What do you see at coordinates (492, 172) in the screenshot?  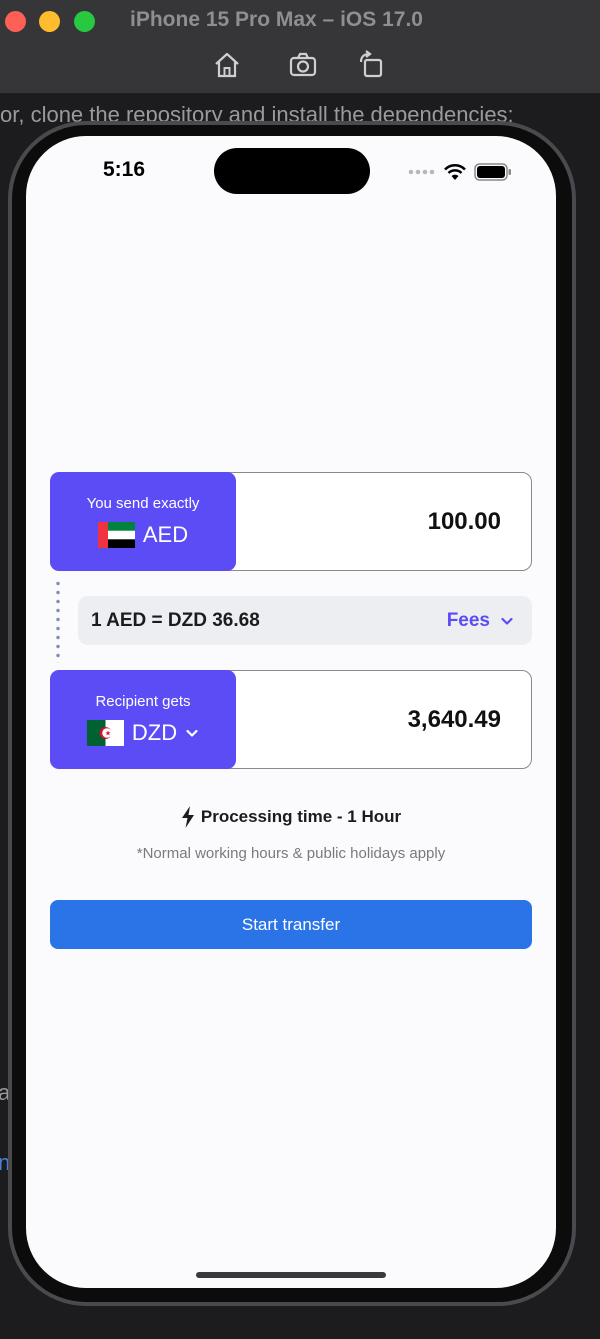 I see `battery-icon` at bounding box center [492, 172].